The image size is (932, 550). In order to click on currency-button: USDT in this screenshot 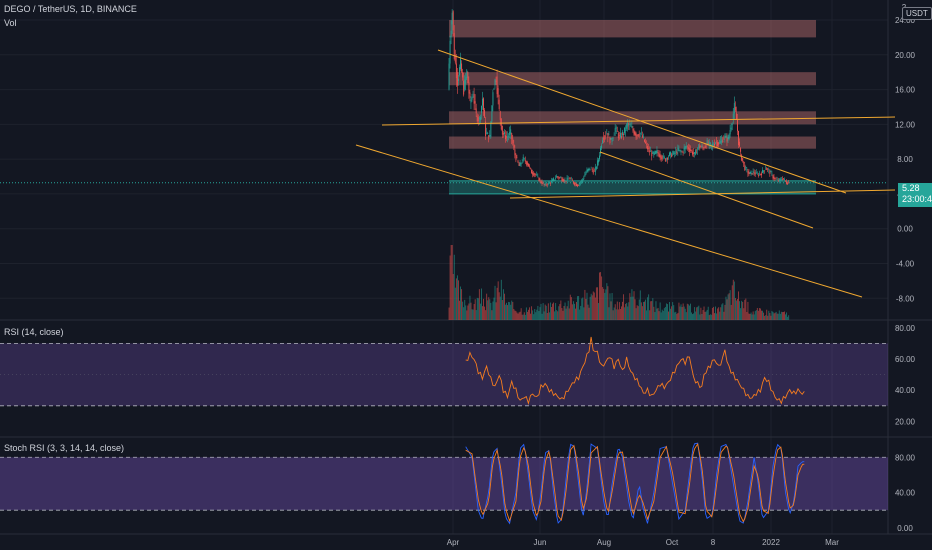, I will do `click(917, 13)`.